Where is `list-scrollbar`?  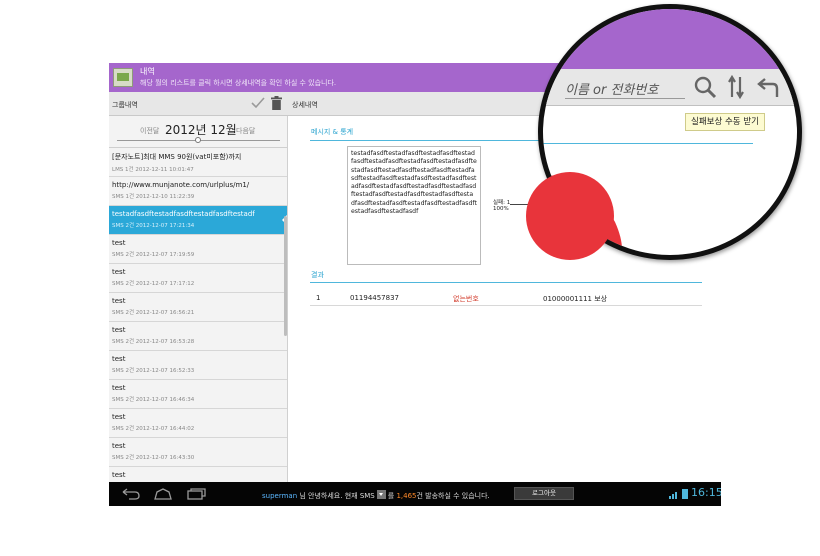 list-scrollbar is located at coordinates (285, 276).